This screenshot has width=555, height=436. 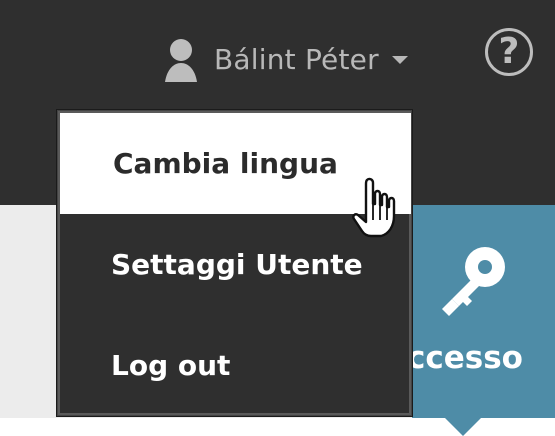 What do you see at coordinates (296, 59) in the screenshot?
I see `user-name: Bálint Péter` at bounding box center [296, 59].